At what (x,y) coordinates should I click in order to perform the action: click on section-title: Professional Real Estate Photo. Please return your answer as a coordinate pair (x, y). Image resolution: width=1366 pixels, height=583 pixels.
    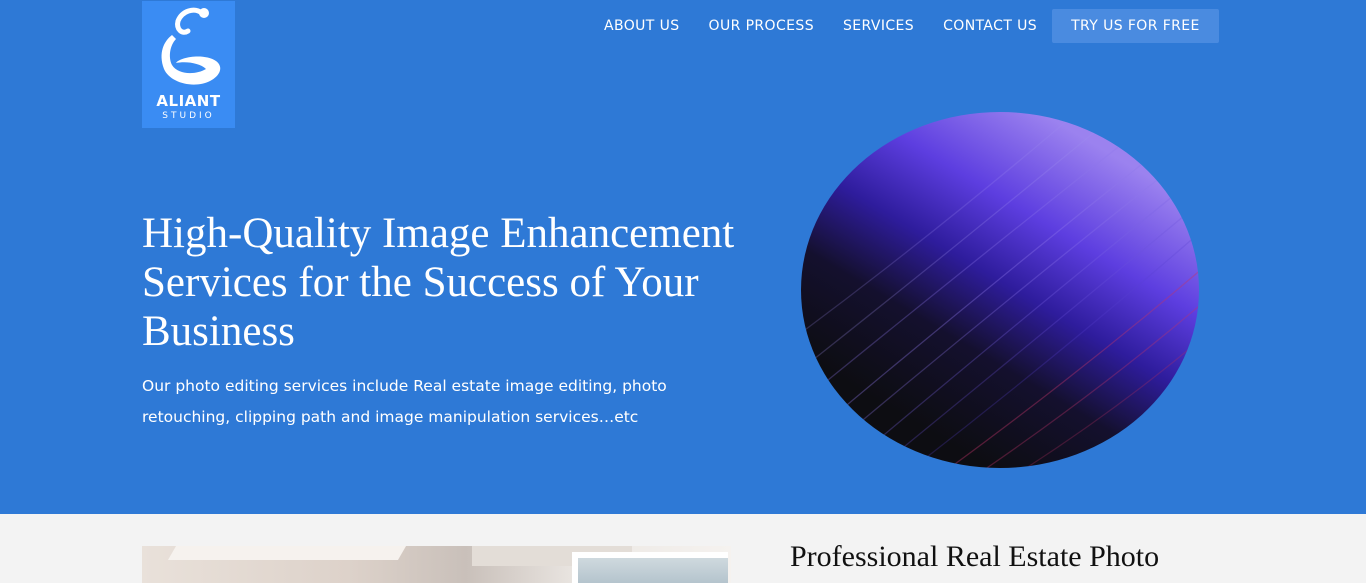
    Looking at the image, I should click on (975, 556).